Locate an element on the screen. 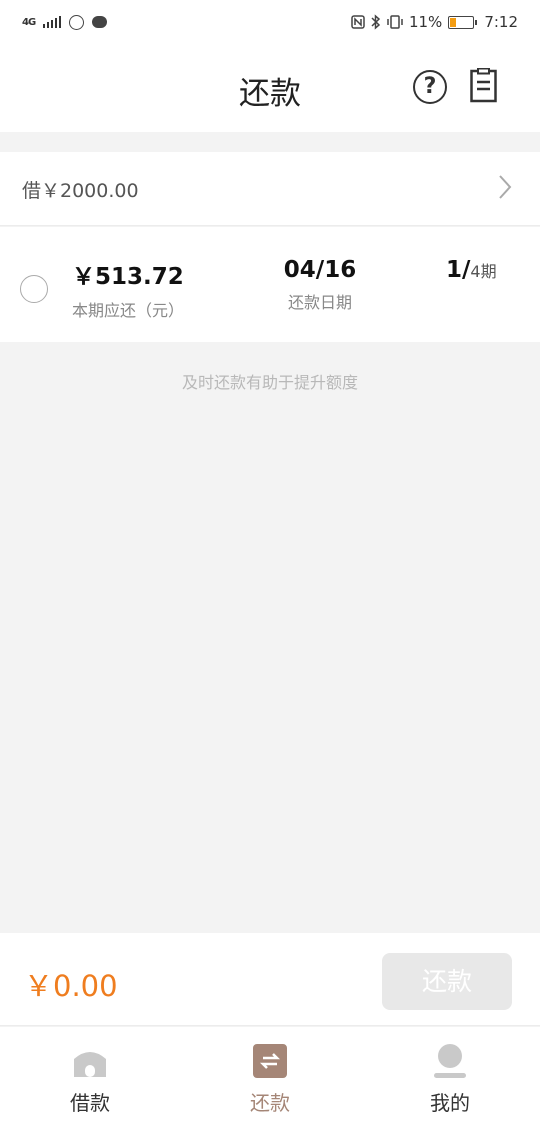 The width and height of the screenshot is (540, 1122). page-title: 还款 is located at coordinates (270, 94).